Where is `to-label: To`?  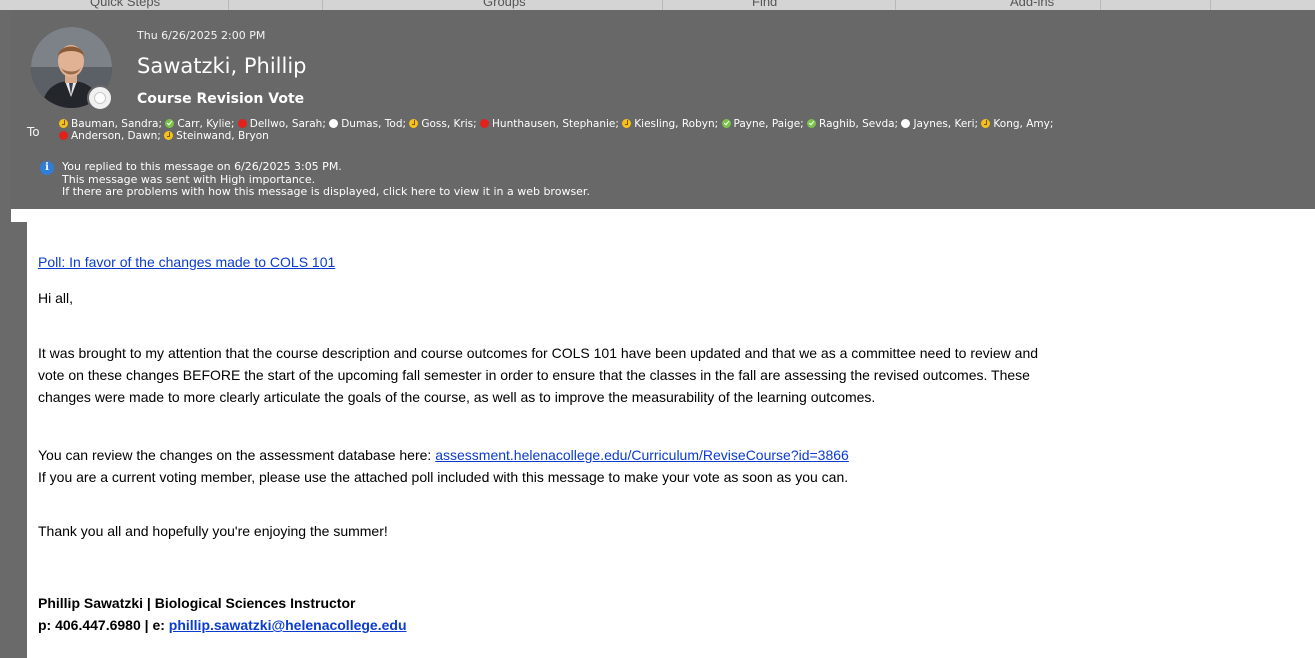 to-label: To is located at coordinates (33, 132).